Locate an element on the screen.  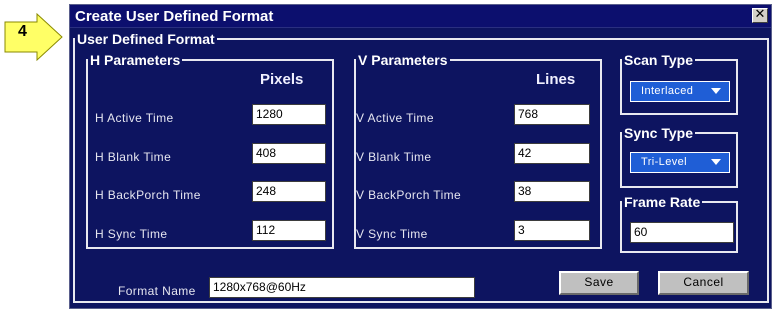
v-sync-time-field: 3 is located at coordinates (552, 230).